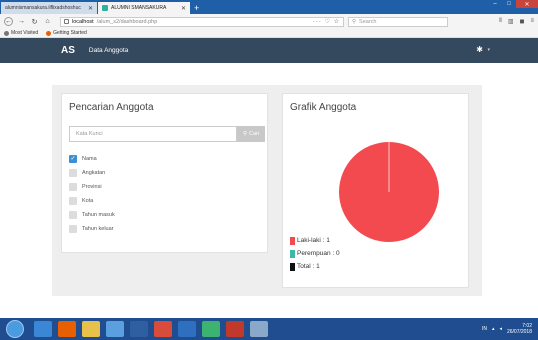  What do you see at coordinates (235, 329) in the screenshot?
I see `sublime-icon` at bounding box center [235, 329].